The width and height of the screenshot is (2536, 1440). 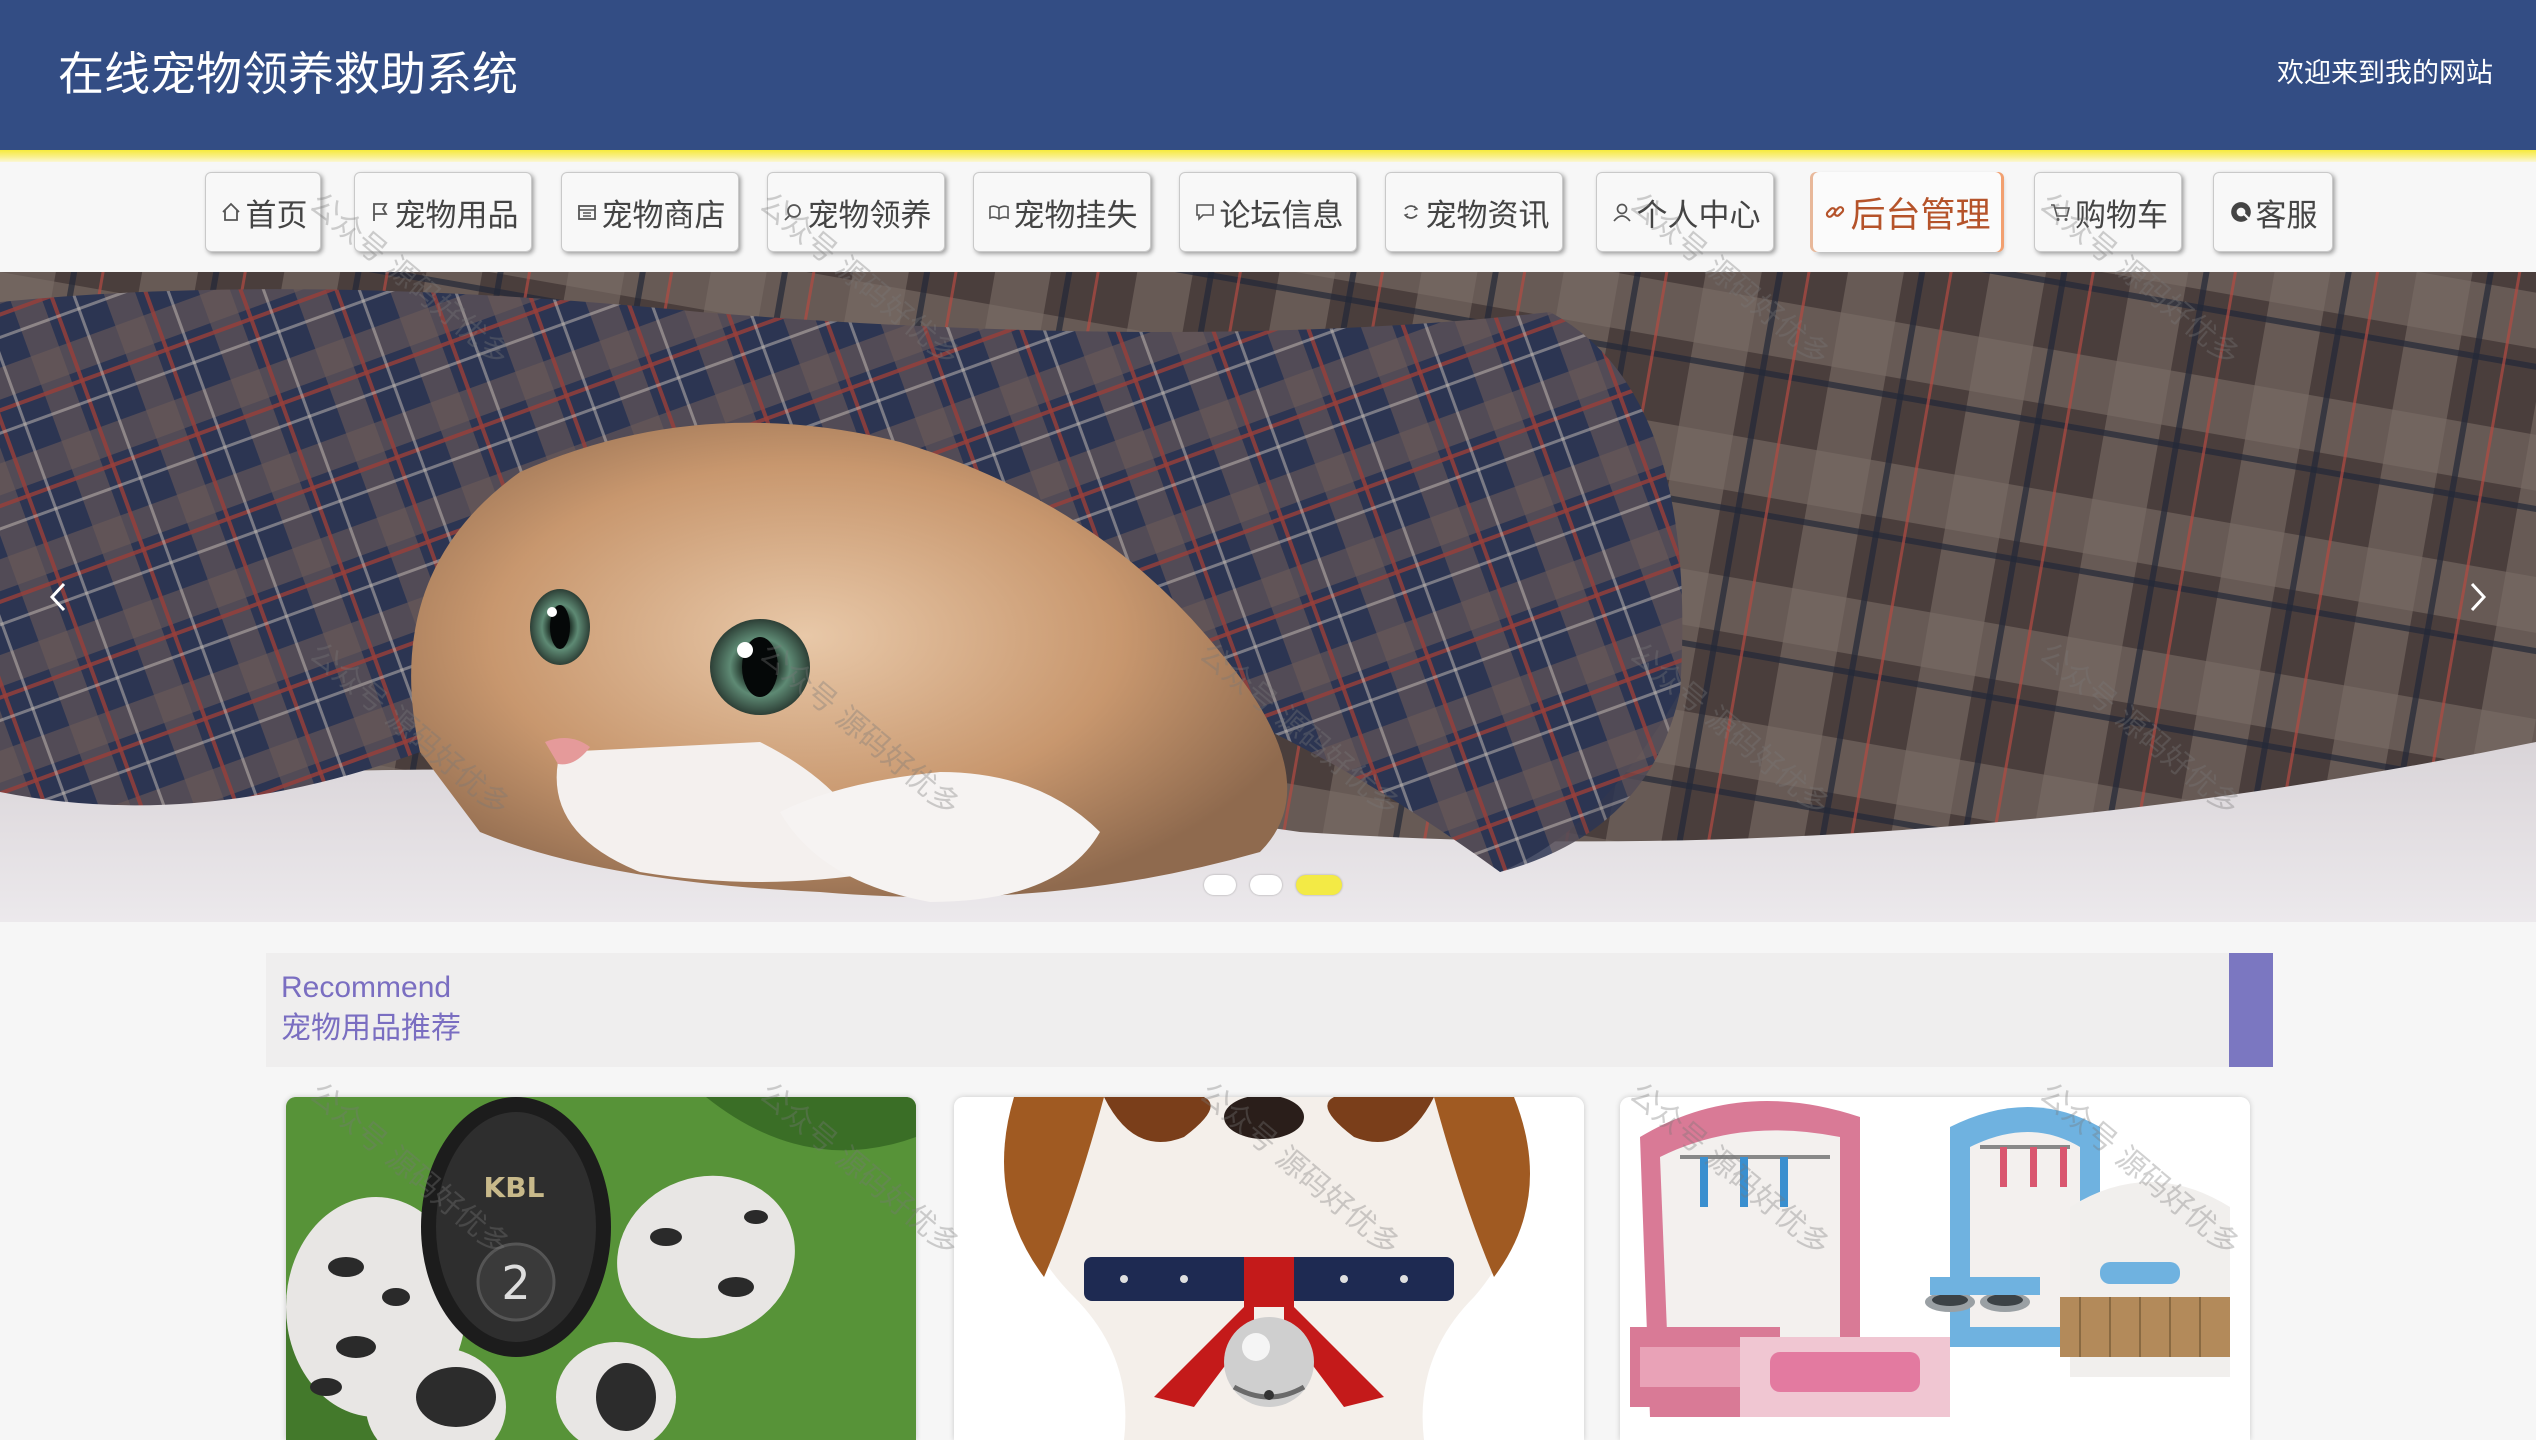 I want to click on carousel-indicators, so click(x=1273, y=885).